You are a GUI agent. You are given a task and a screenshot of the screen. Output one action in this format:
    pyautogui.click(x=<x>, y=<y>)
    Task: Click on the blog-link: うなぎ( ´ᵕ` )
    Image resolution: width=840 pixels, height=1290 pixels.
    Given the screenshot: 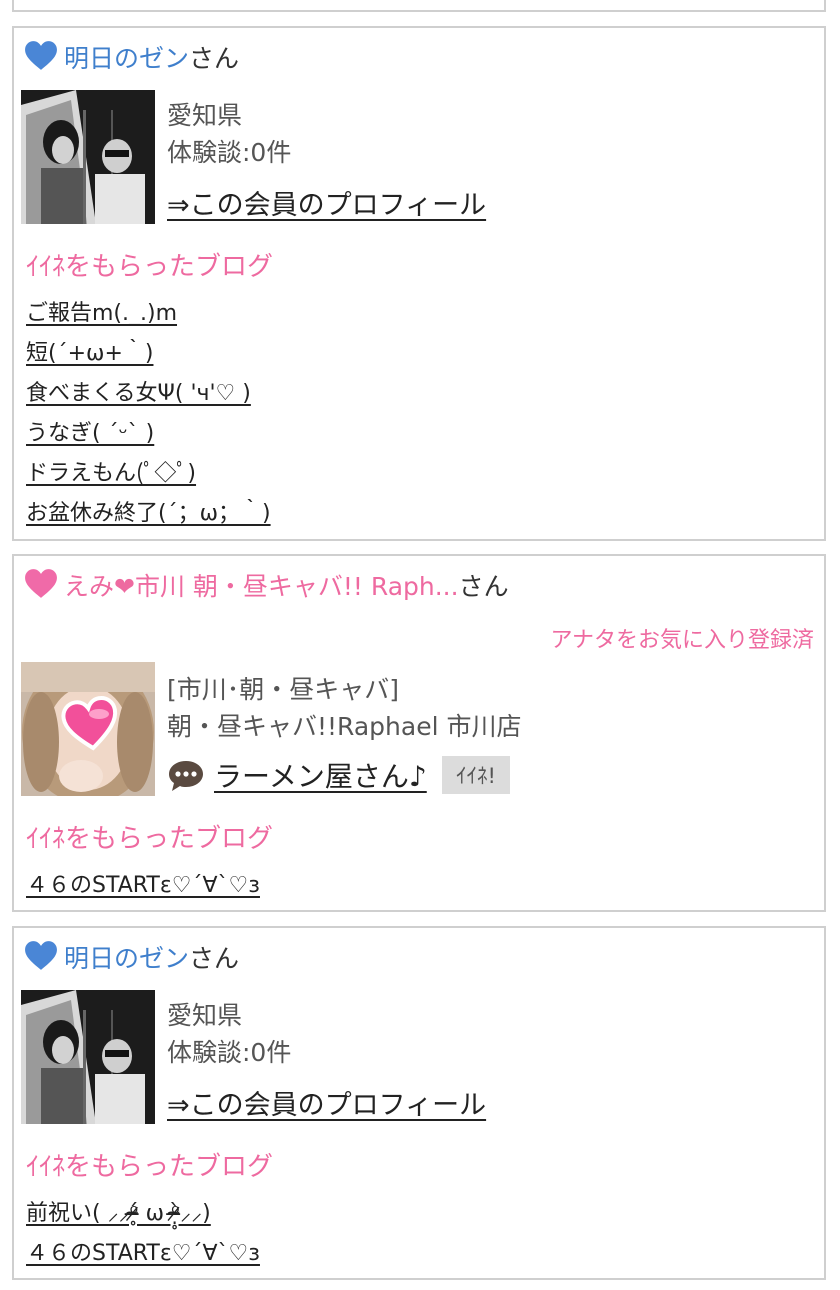 What is the action you would take?
    pyautogui.click(x=90, y=431)
    